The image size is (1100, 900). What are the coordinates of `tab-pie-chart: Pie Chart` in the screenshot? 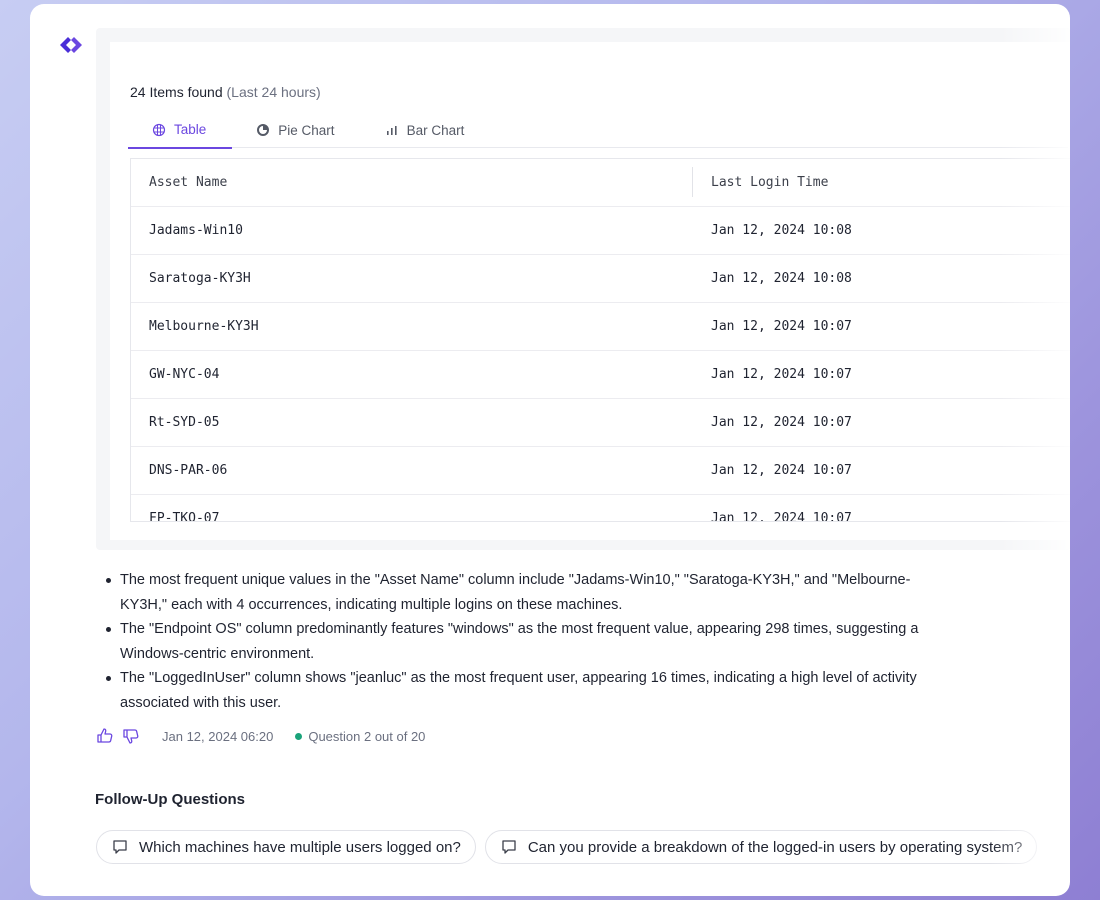 It's located at (296, 130).